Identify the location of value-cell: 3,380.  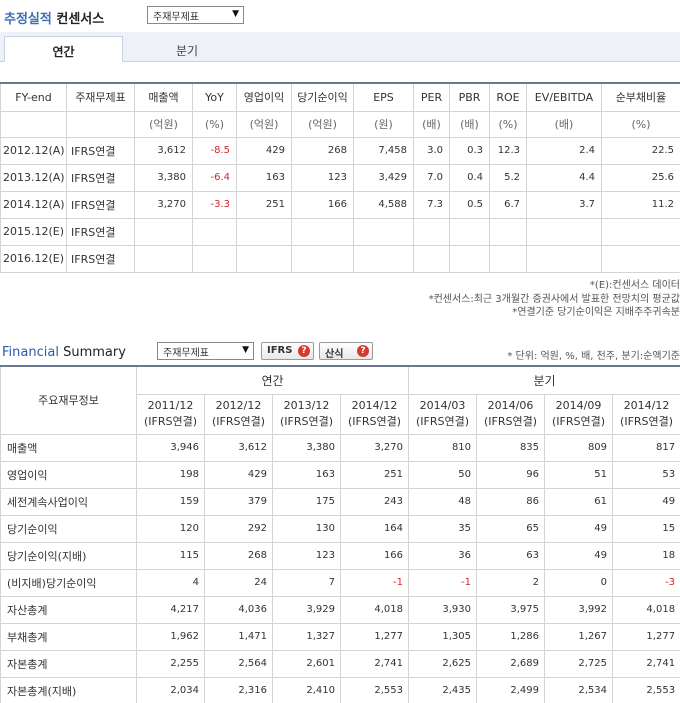
(163, 177).